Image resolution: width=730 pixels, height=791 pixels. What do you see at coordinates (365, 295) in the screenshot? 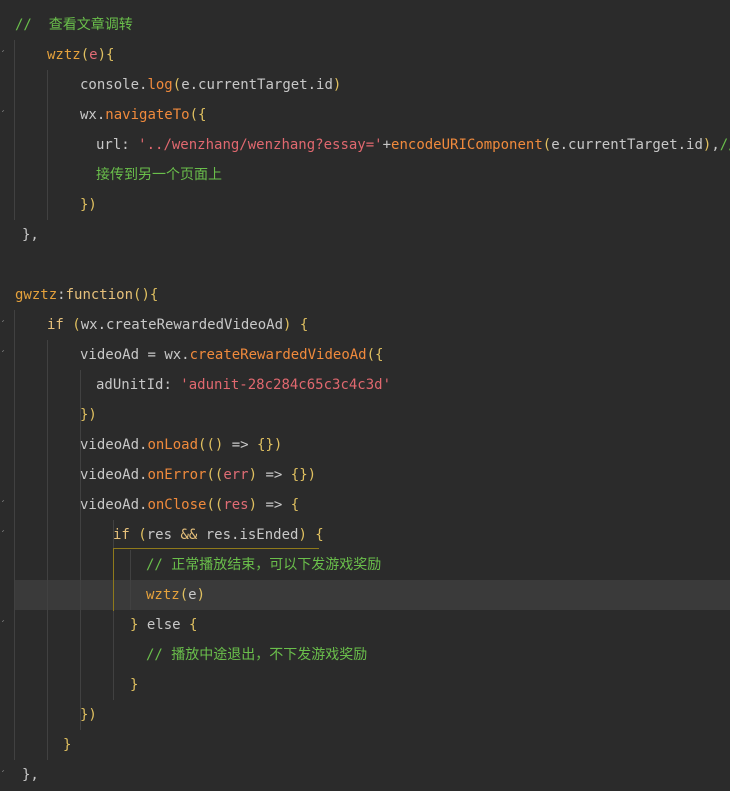
I see `code-line: gwztz:function(){` at bounding box center [365, 295].